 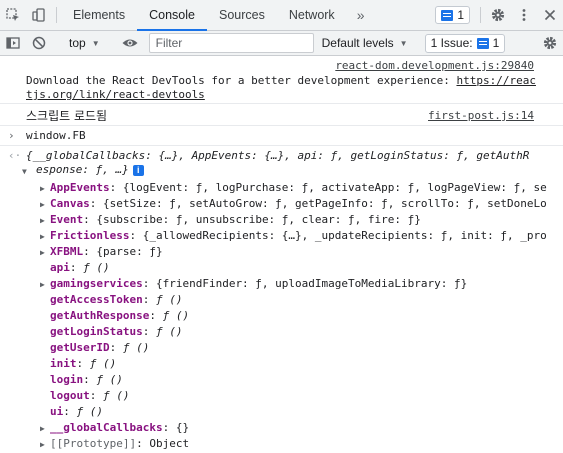 What do you see at coordinates (70, 395) in the screenshot?
I see `property-key: logout` at bounding box center [70, 395].